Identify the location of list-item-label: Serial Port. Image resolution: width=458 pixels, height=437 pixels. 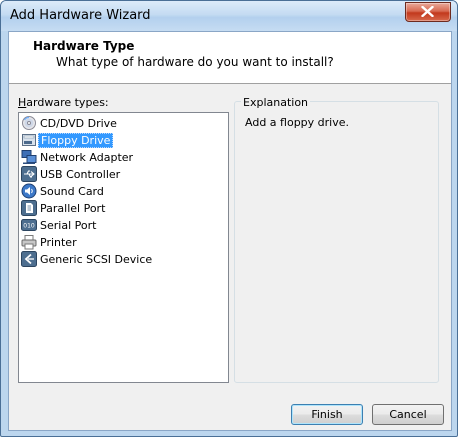
(68, 225).